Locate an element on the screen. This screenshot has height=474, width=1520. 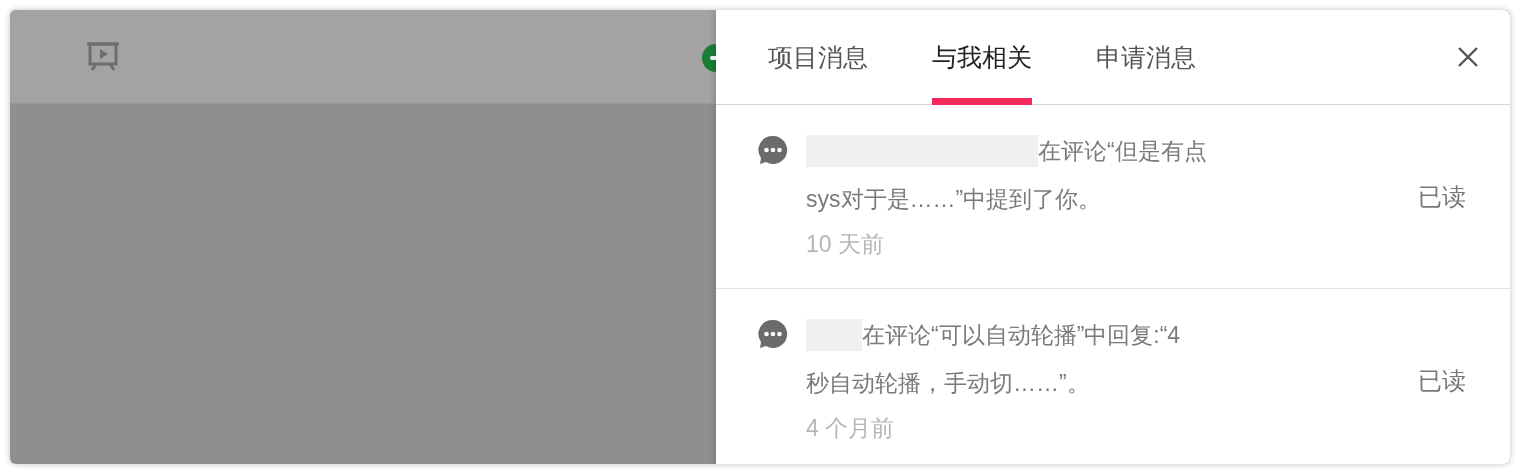
tab: 与我相关 is located at coordinates (982, 57).